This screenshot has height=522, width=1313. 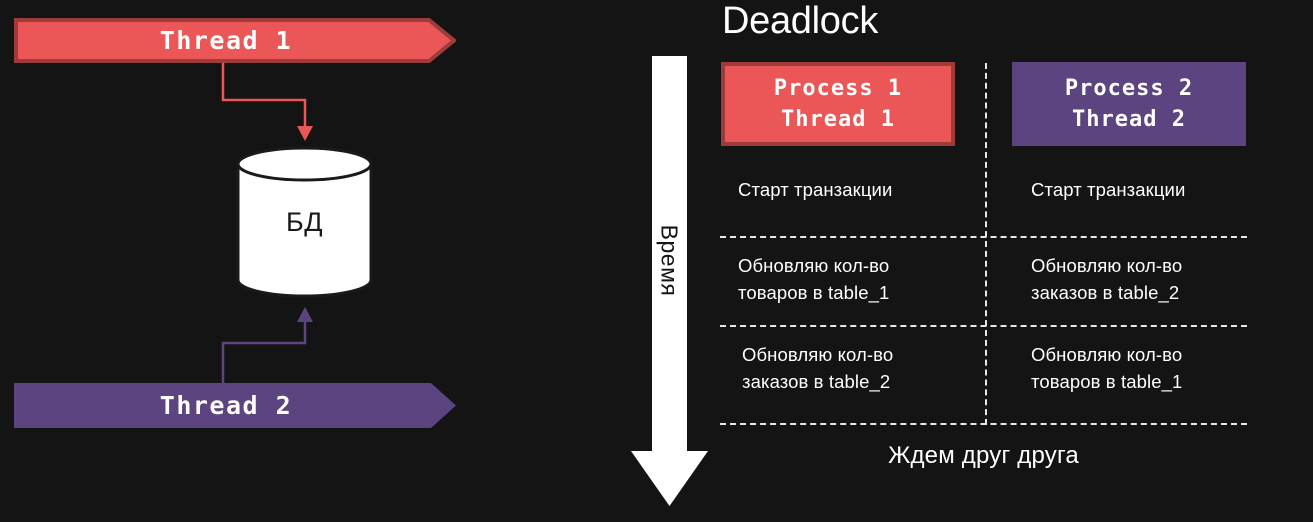 I want to click on thread-2-to-db-line, so click(x=264, y=351).